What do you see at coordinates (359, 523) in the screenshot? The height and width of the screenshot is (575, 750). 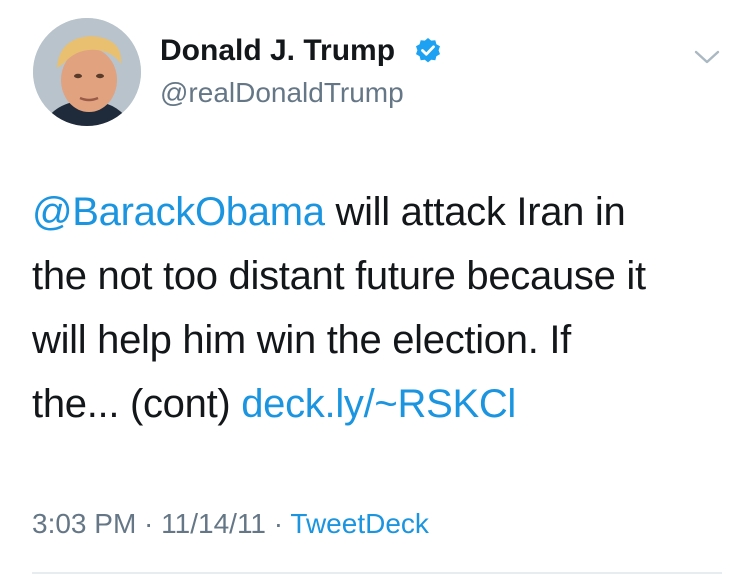 I see `tweet-source-link: TweetDeck` at bounding box center [359, 523].